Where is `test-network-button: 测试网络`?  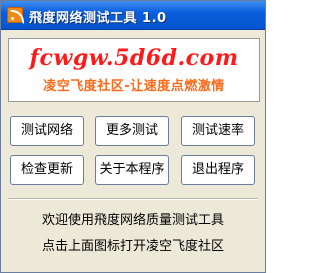
test-network-button: 测试网络 is located at coordinates (47, 131).